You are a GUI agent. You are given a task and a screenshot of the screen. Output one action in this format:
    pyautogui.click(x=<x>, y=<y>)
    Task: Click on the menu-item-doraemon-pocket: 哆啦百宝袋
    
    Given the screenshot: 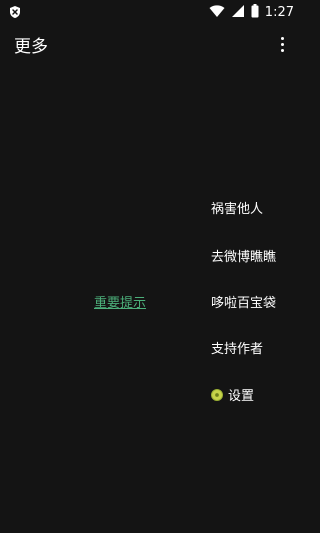 What is the action you would take?
    pyautogui.click(x=243, y=301)
    